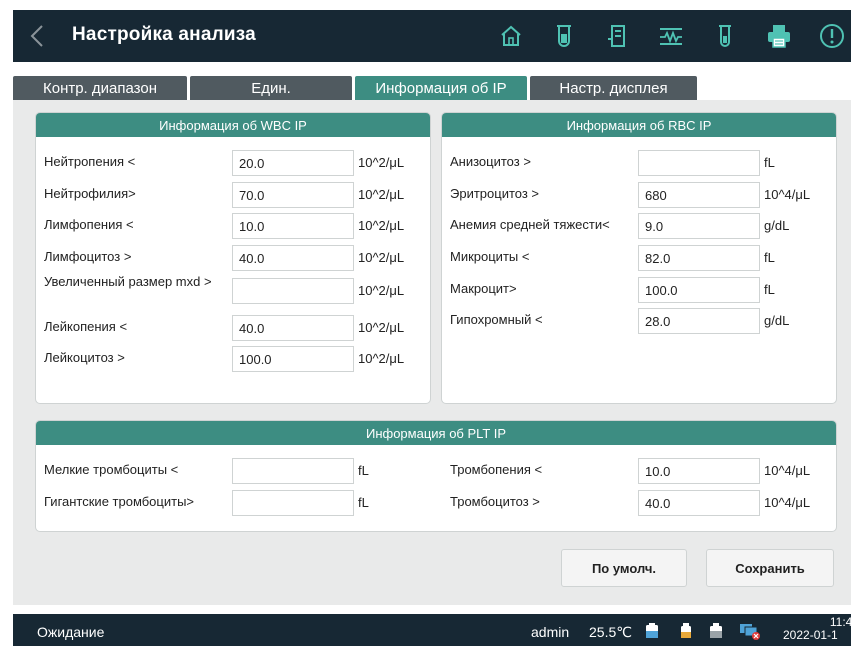  I want to click on waveform-button, so click(671, 36).